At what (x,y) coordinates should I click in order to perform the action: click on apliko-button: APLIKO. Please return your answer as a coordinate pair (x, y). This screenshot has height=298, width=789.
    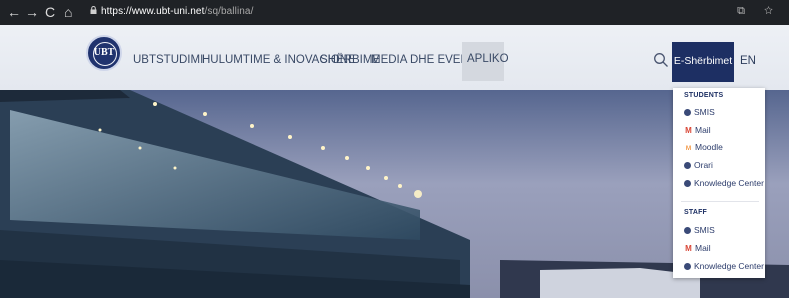
    Looking at the image, I should click on (485, 61).